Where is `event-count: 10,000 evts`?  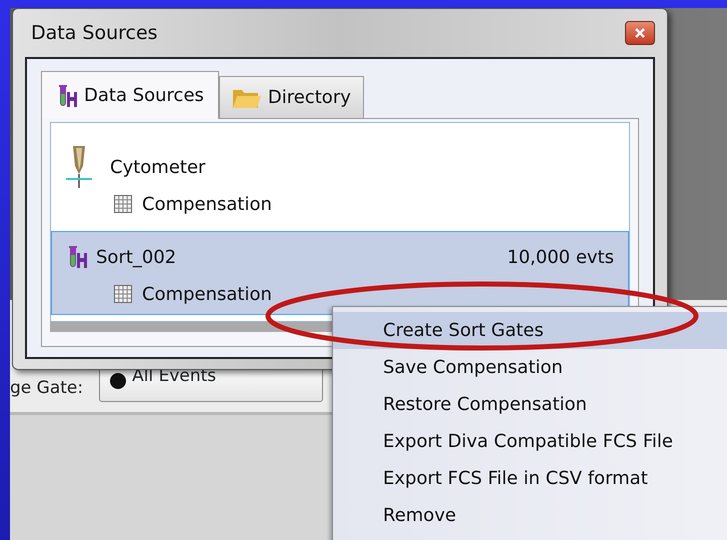 event-count: 10,000 evts is located at coordinates (560, 258).